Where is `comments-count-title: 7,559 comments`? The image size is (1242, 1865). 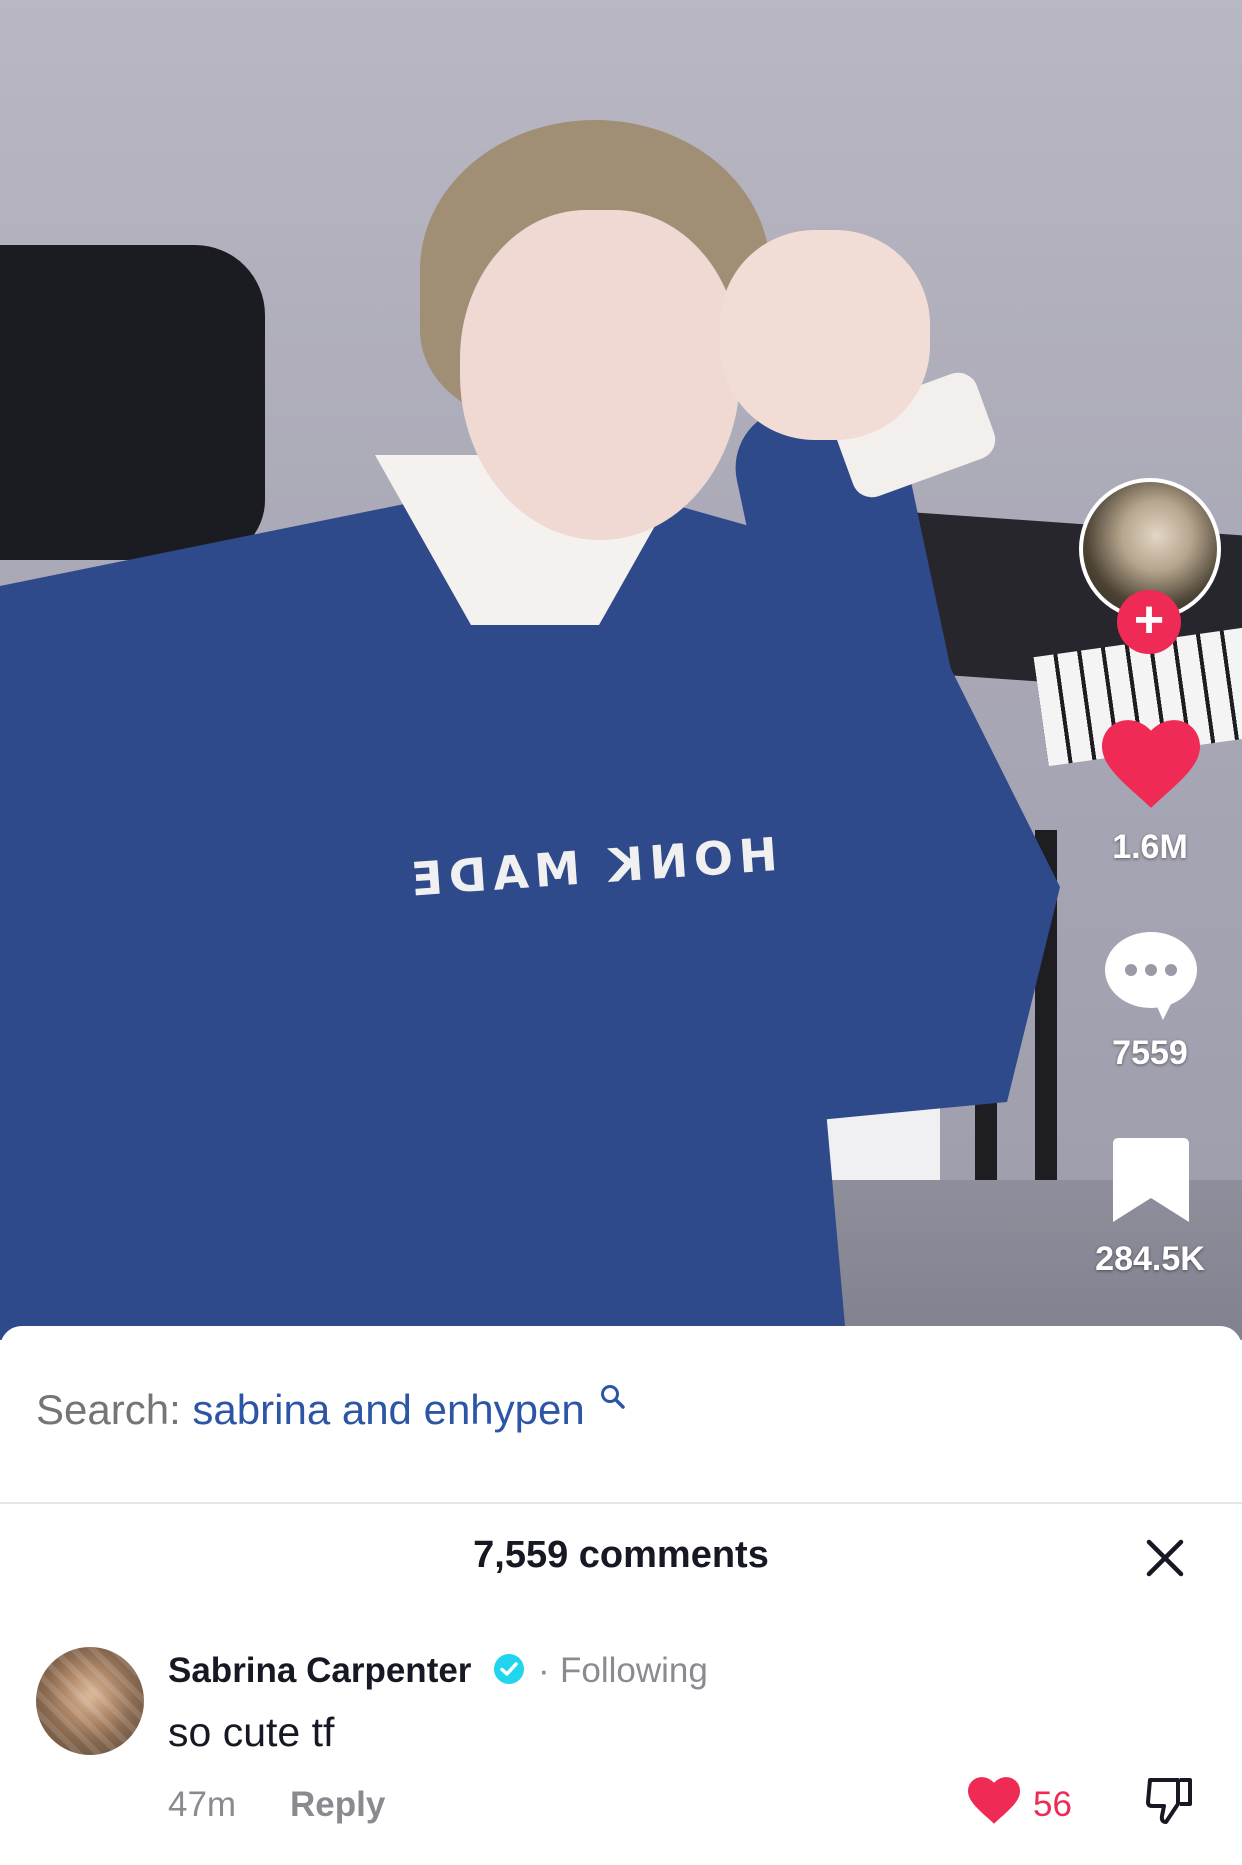
comments-count-title: 7,559 comments is located at coordinates (621, 1555).